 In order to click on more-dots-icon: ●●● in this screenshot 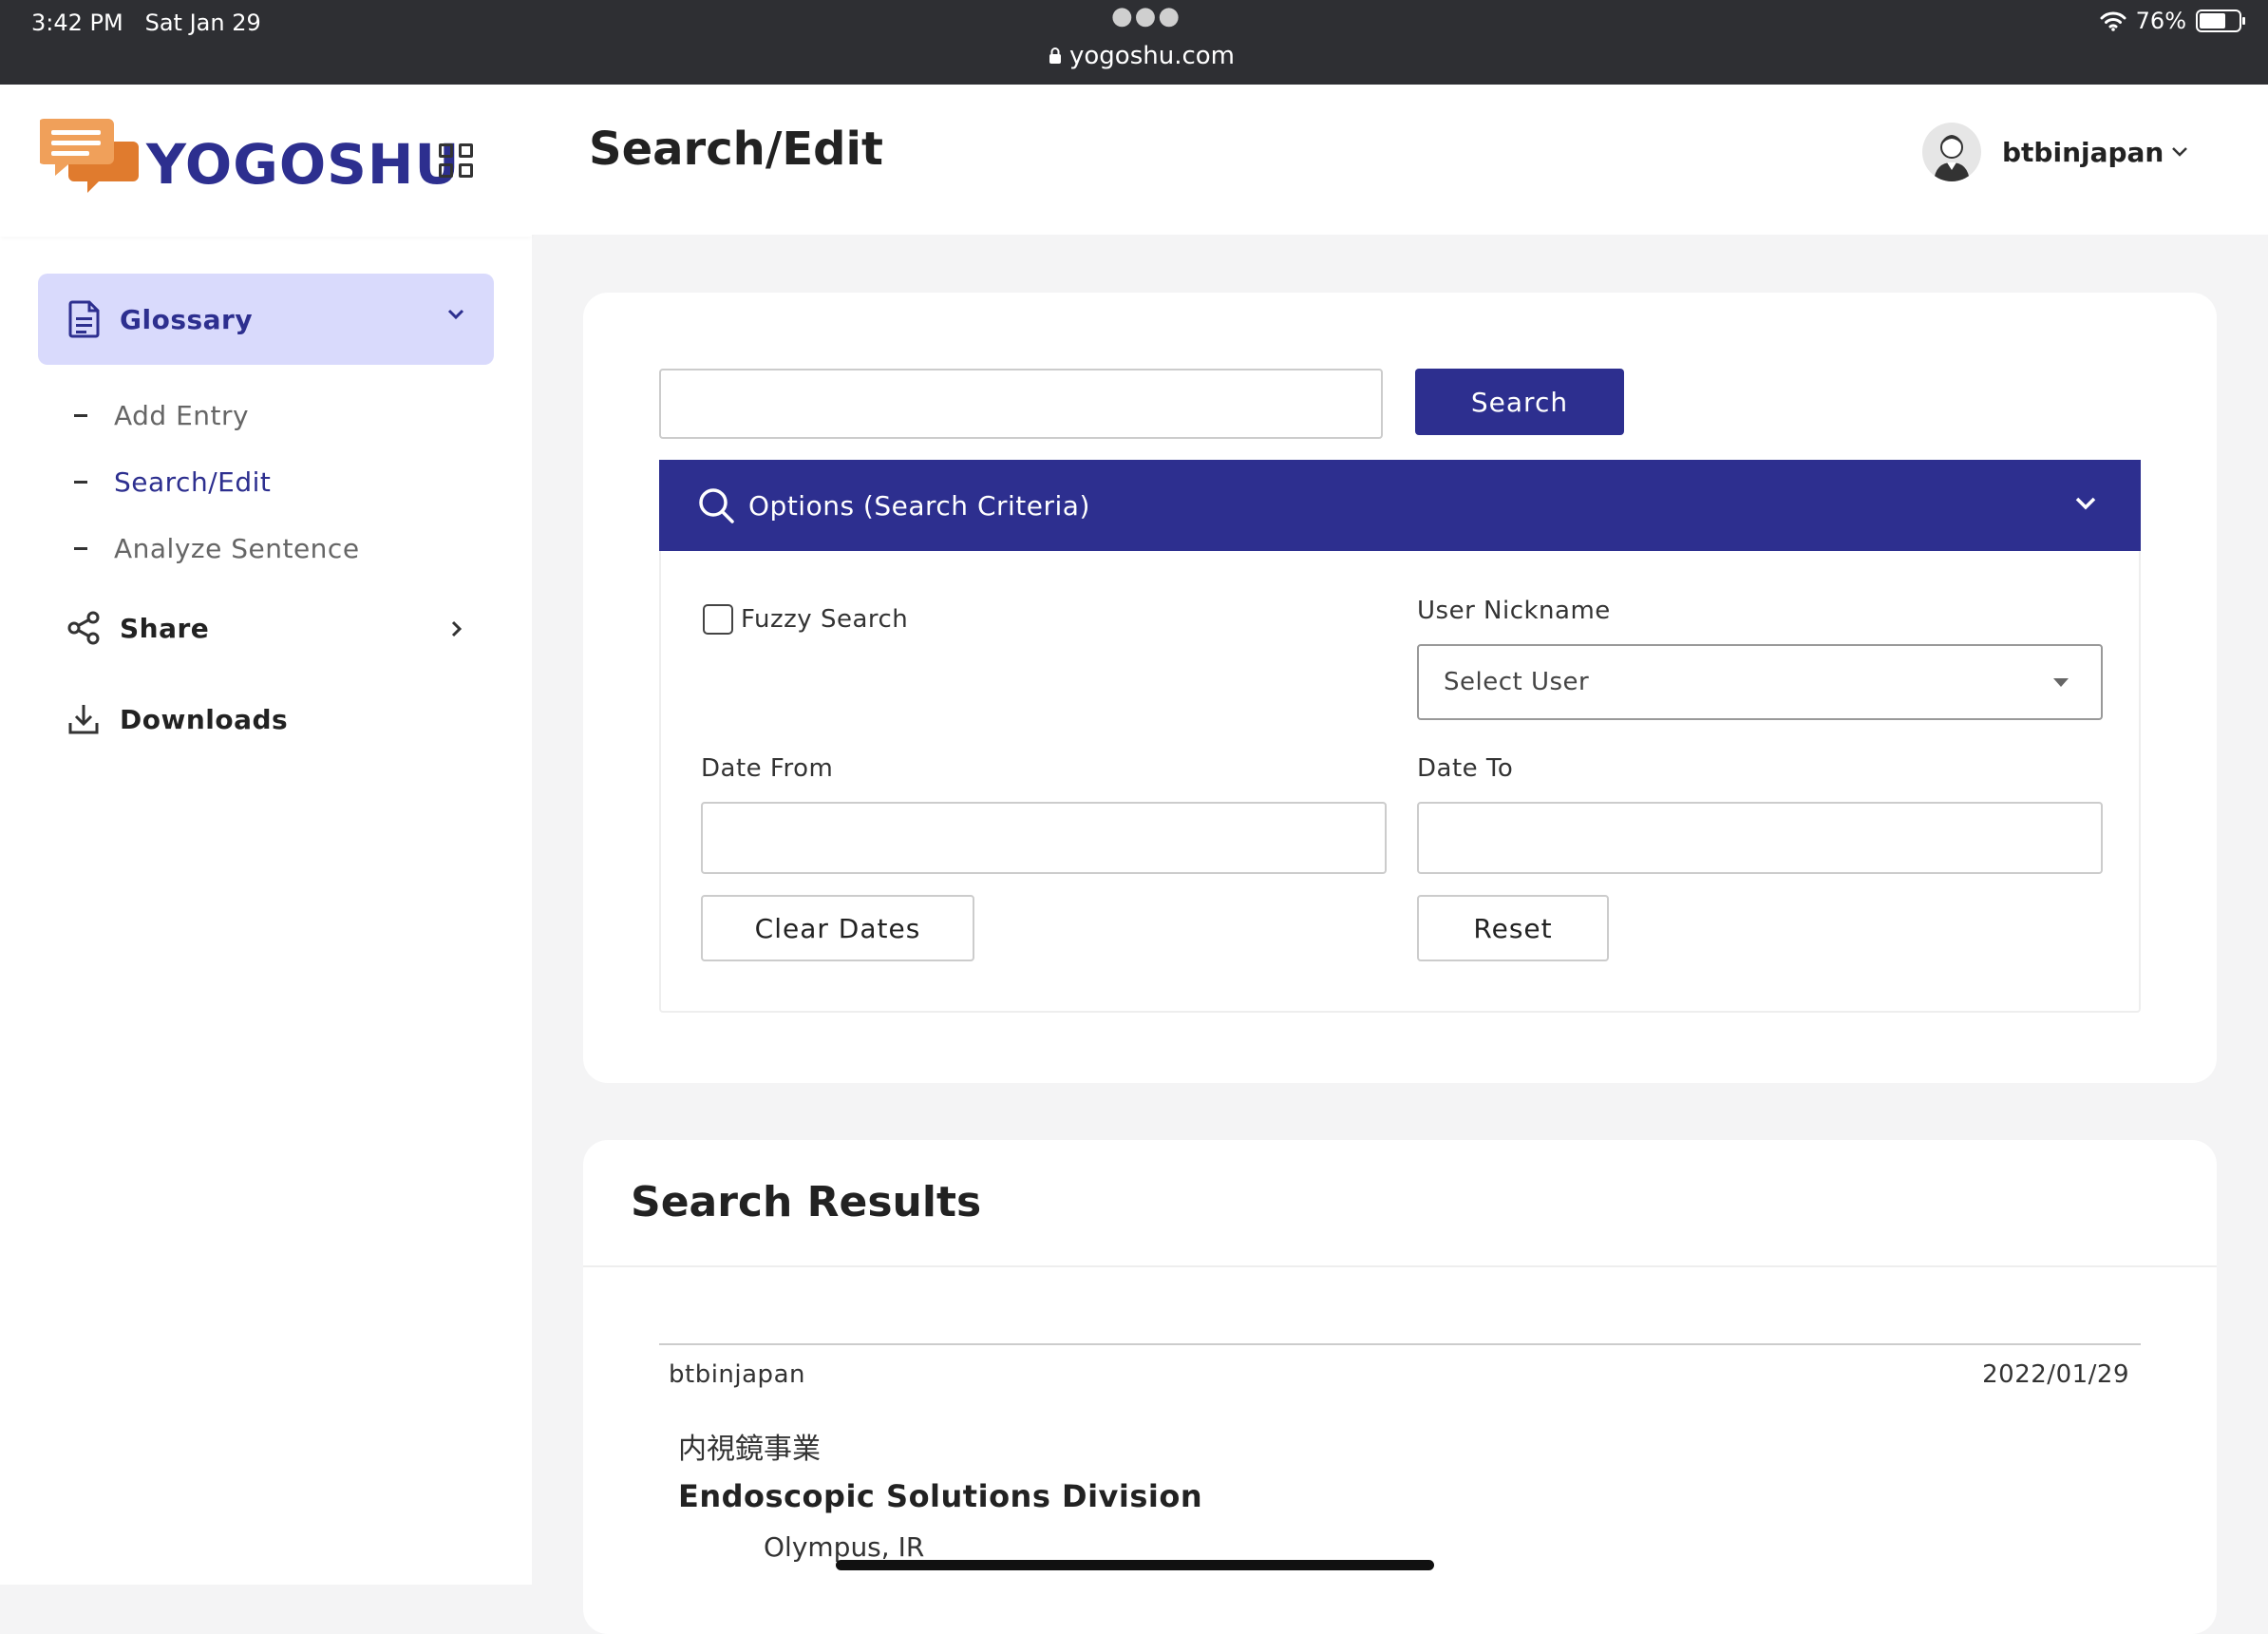, I will do `click(1146, 16)`.